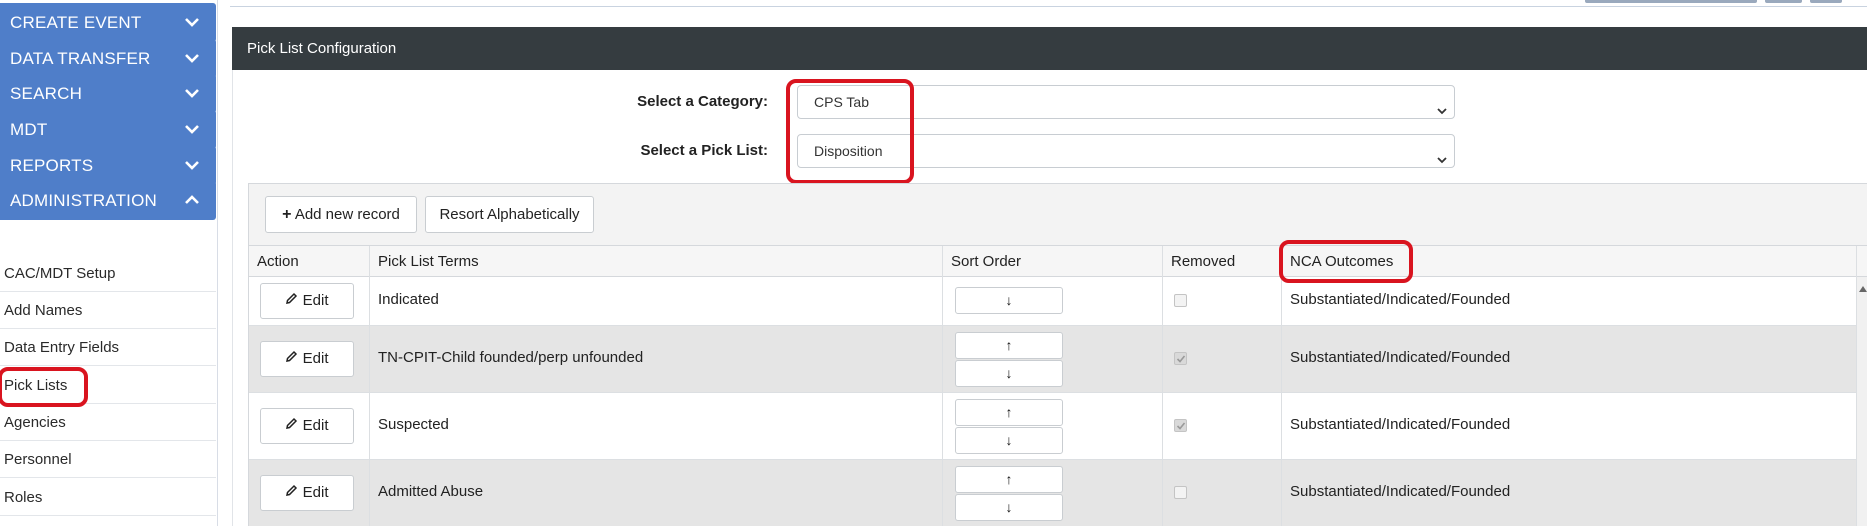 Image resolution: width=1867 pixels, height=526 pixels. What do you see at coordinates (1863, 287) in the screenshot?
I see `scroll-up-icon` at bounding box center [1863, 287].